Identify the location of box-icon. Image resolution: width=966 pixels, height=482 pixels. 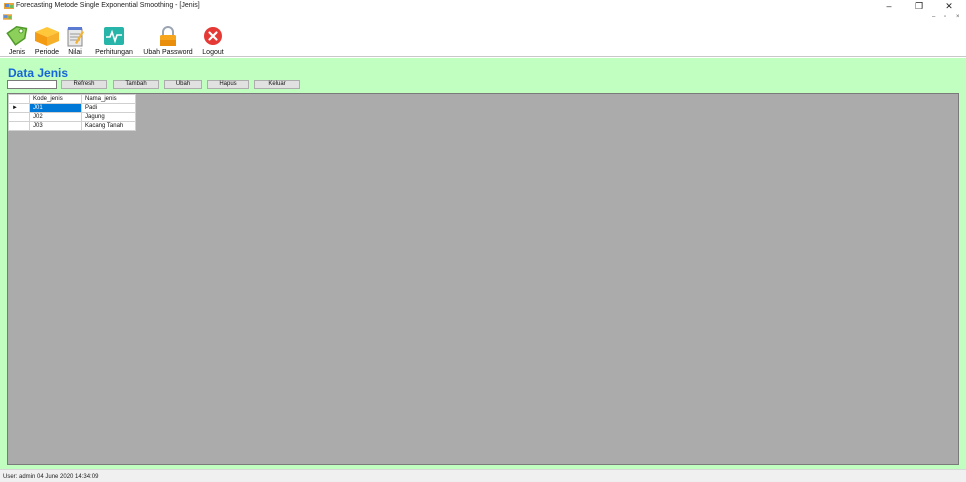
(47, 36).